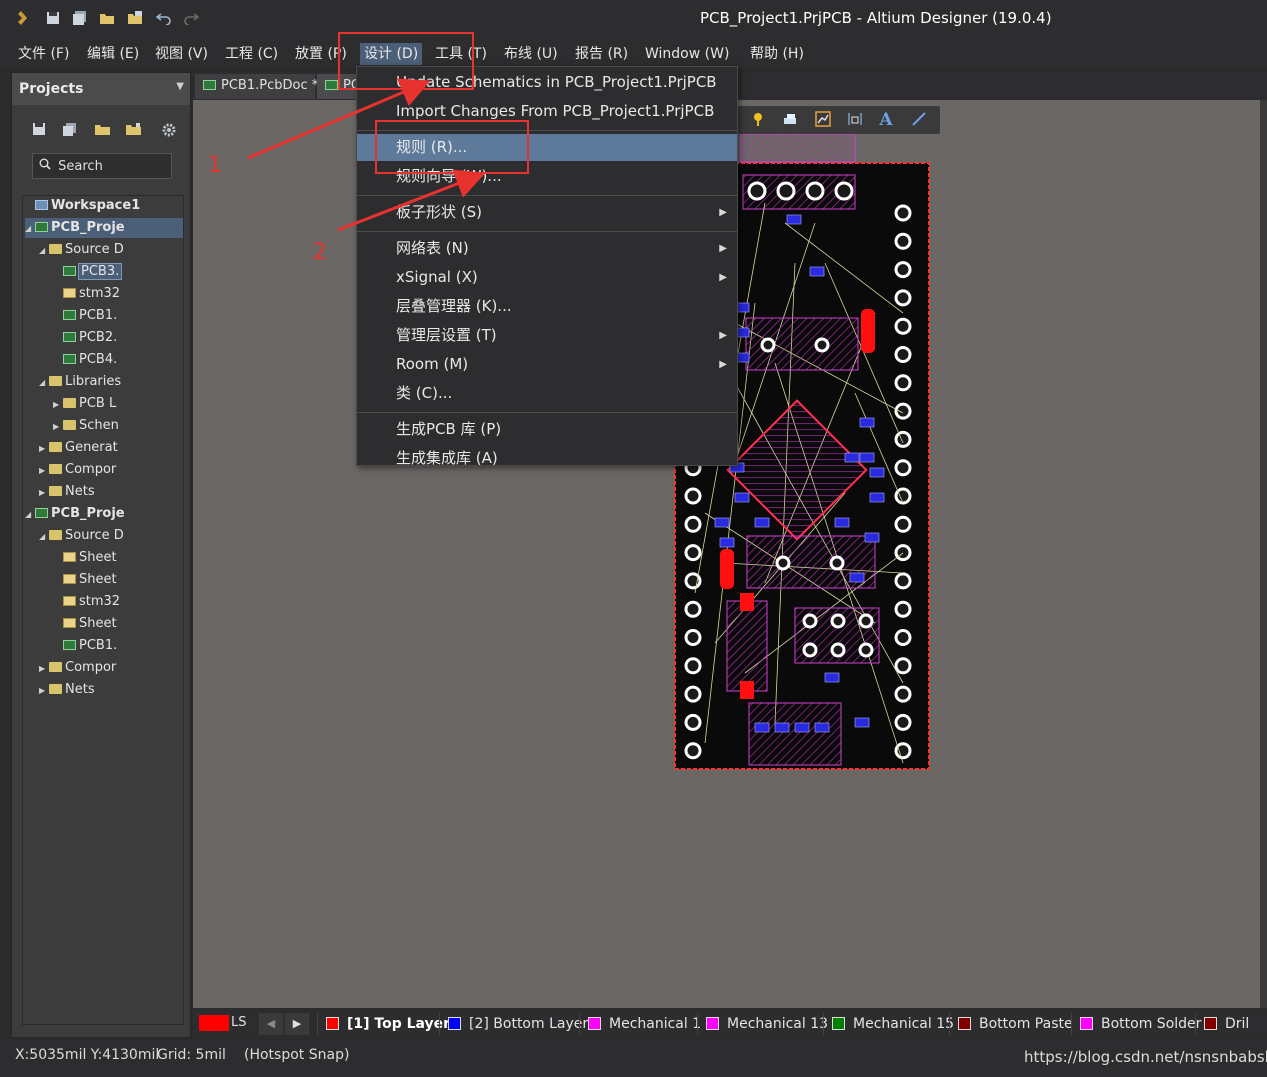 This screenshot has height=1077, width=1267. I want to click on annotation-step-2: 2, so click(320, 252).